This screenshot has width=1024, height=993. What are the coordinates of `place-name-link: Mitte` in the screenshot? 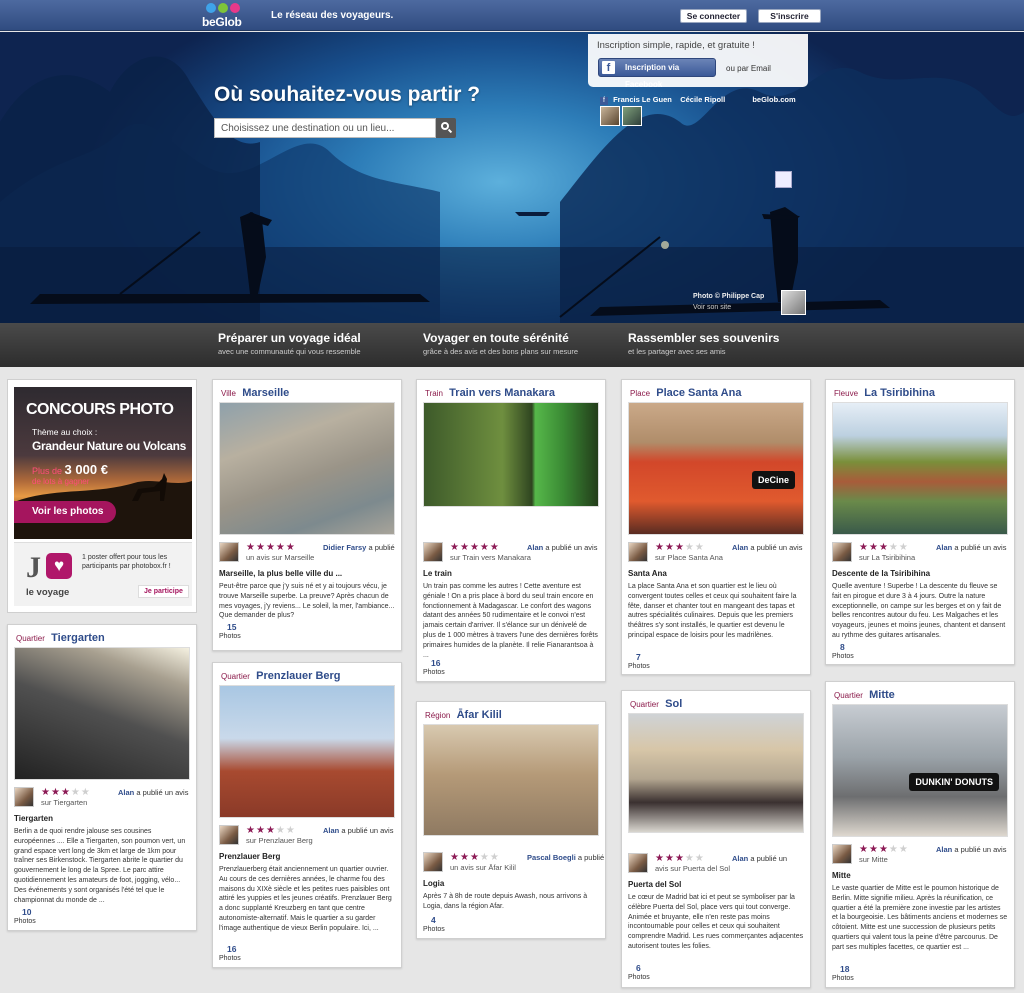 It's located at (882, 695).